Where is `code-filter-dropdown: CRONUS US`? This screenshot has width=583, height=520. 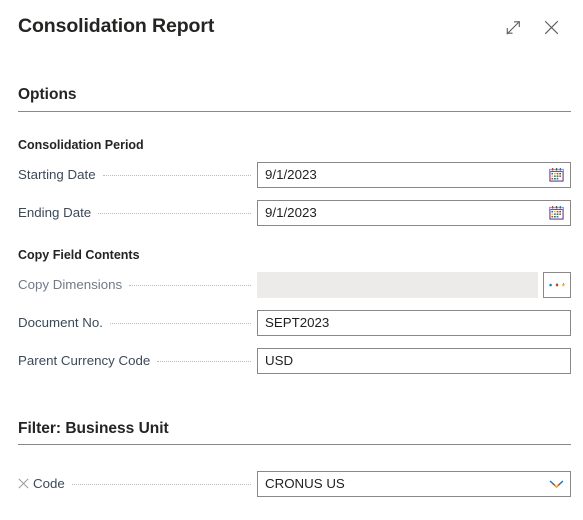
code-filter-dropdown: CRONUS US is located at coordinates (414, 484).